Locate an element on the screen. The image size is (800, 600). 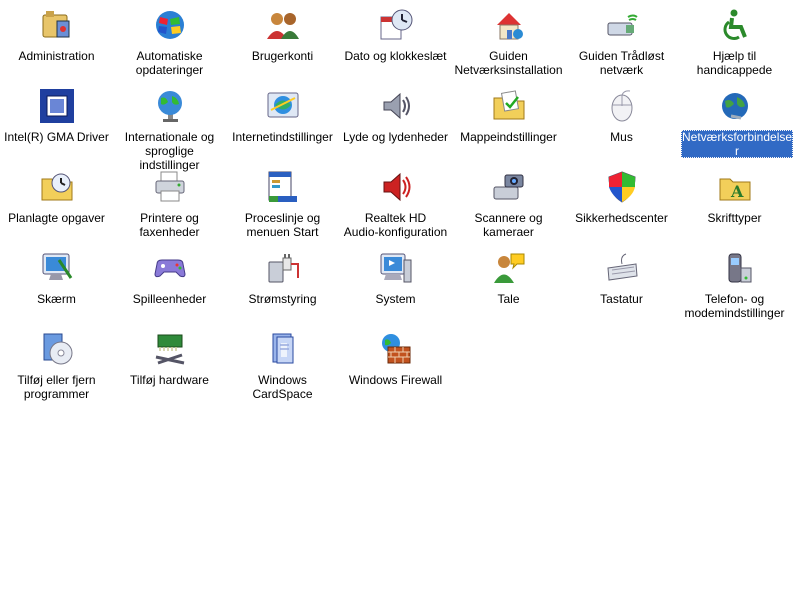
control-panel-item-label: Internetindstillinger is located at coordinates (282, 137).